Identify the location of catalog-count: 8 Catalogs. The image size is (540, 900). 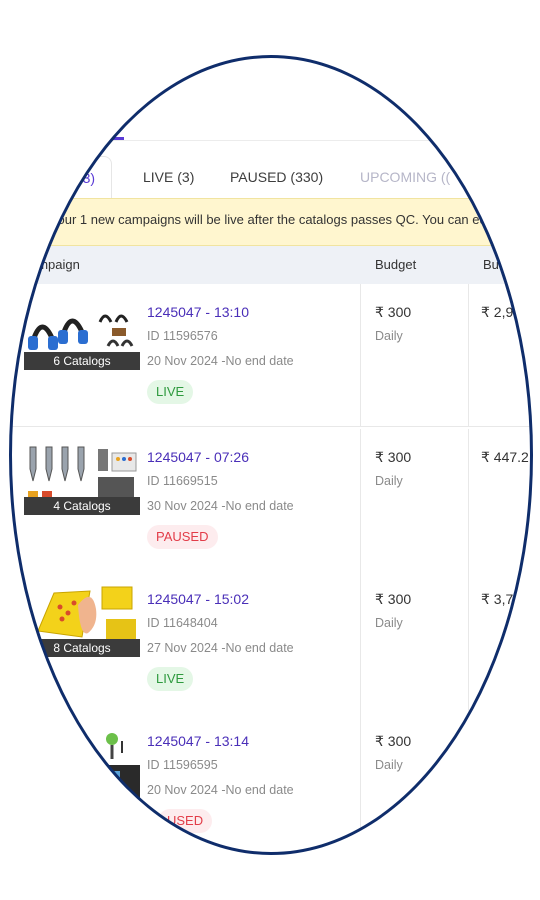
(82, 648).